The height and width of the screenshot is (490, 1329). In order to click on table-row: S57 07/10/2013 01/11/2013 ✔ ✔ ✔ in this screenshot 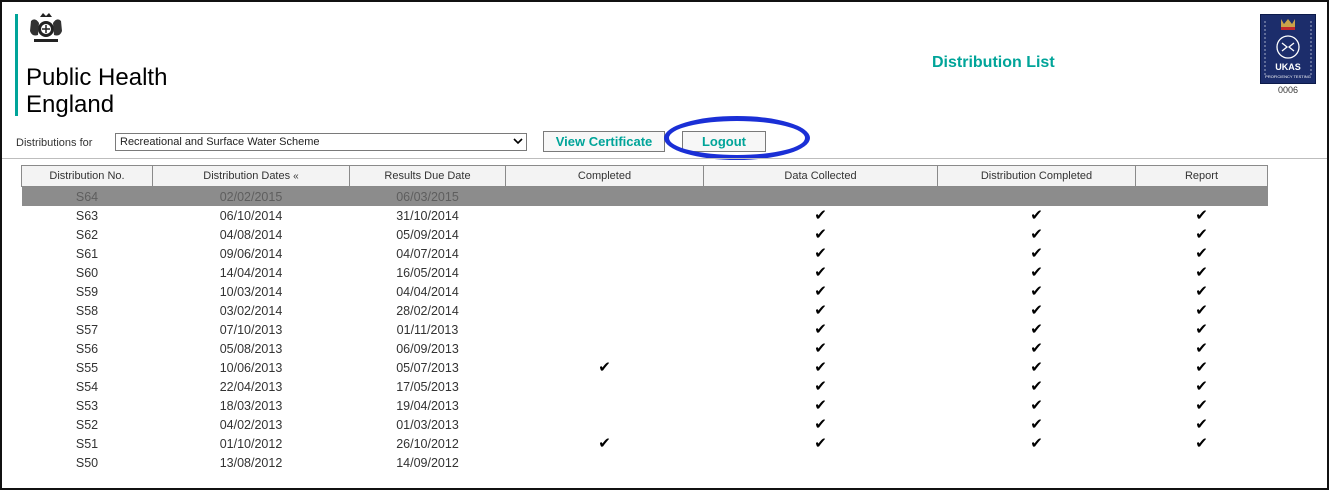, I will do `click(645, 329)`.